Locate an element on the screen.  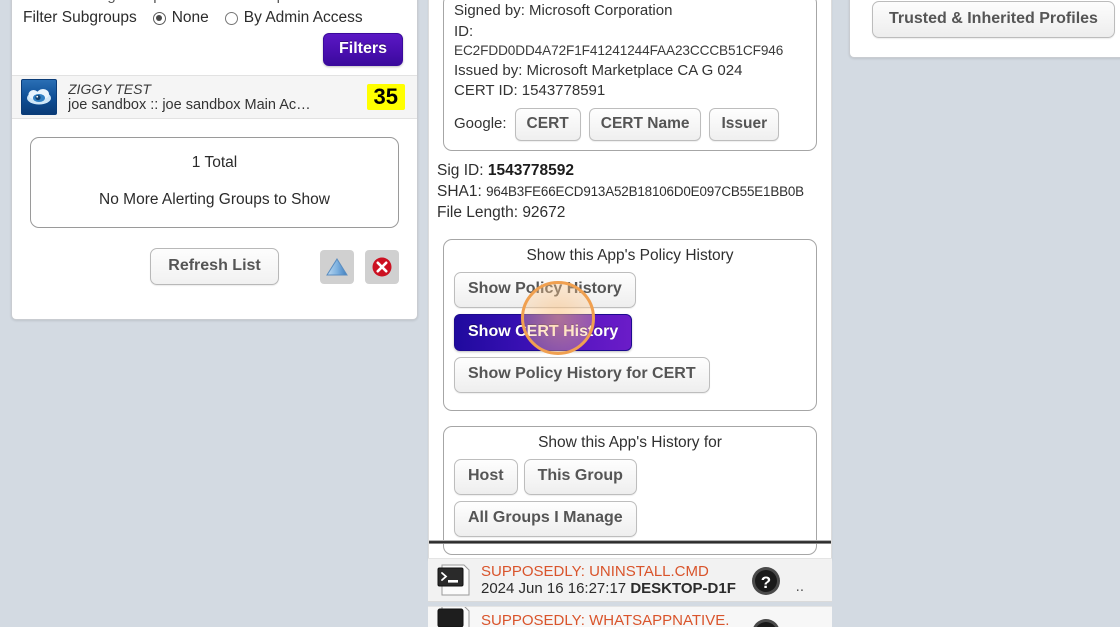
radio-option-none: None is located at coordinates (180, 18).